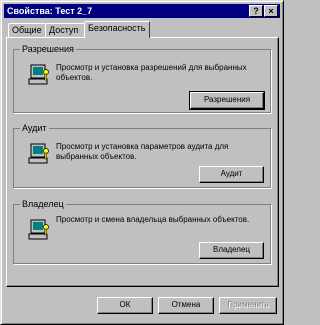 The width and height of the screenshot is (320, 325). What do you see at coordinates (125, 305) in the screenshot?
I see `ok-button: ОК` at bounding box center [125, 305].